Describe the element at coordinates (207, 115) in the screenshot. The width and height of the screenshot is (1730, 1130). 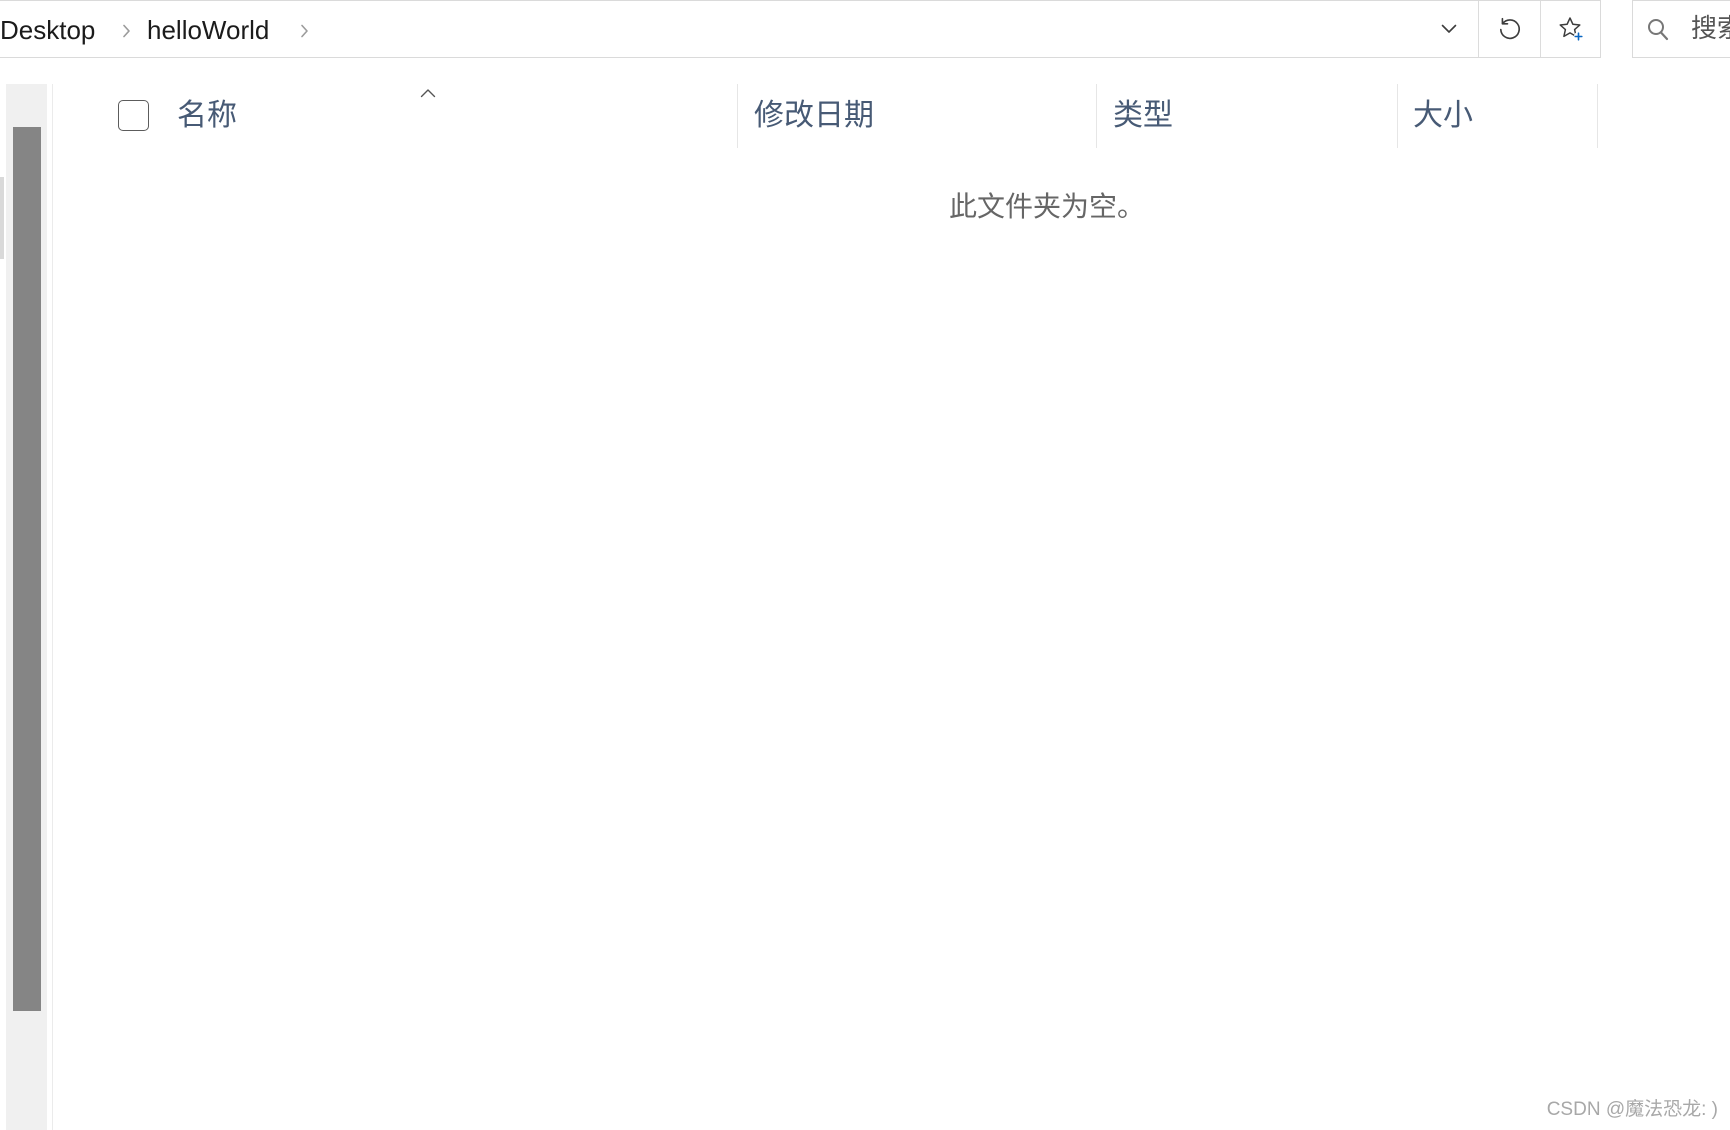
I see `column-header-label: 名称` at that location.